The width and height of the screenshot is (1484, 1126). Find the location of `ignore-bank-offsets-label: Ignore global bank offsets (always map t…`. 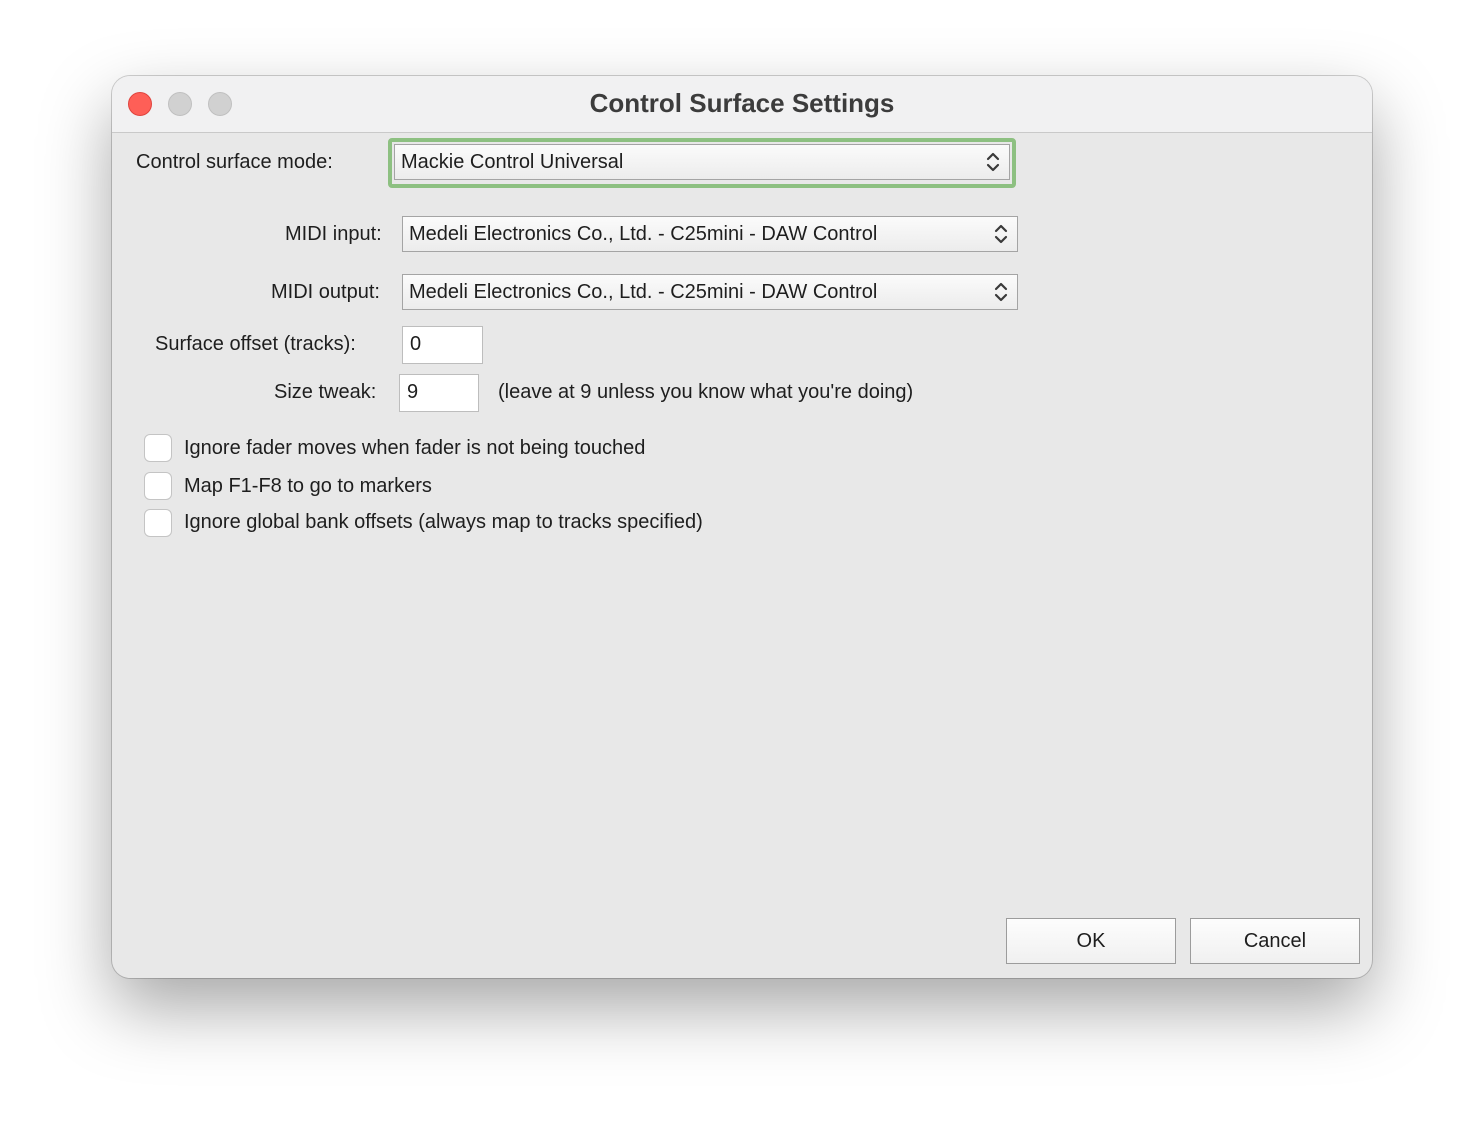

ignore-bank-offsets-label: Ignore global bank offsets (always map t… is located at coordinates (443, 522).